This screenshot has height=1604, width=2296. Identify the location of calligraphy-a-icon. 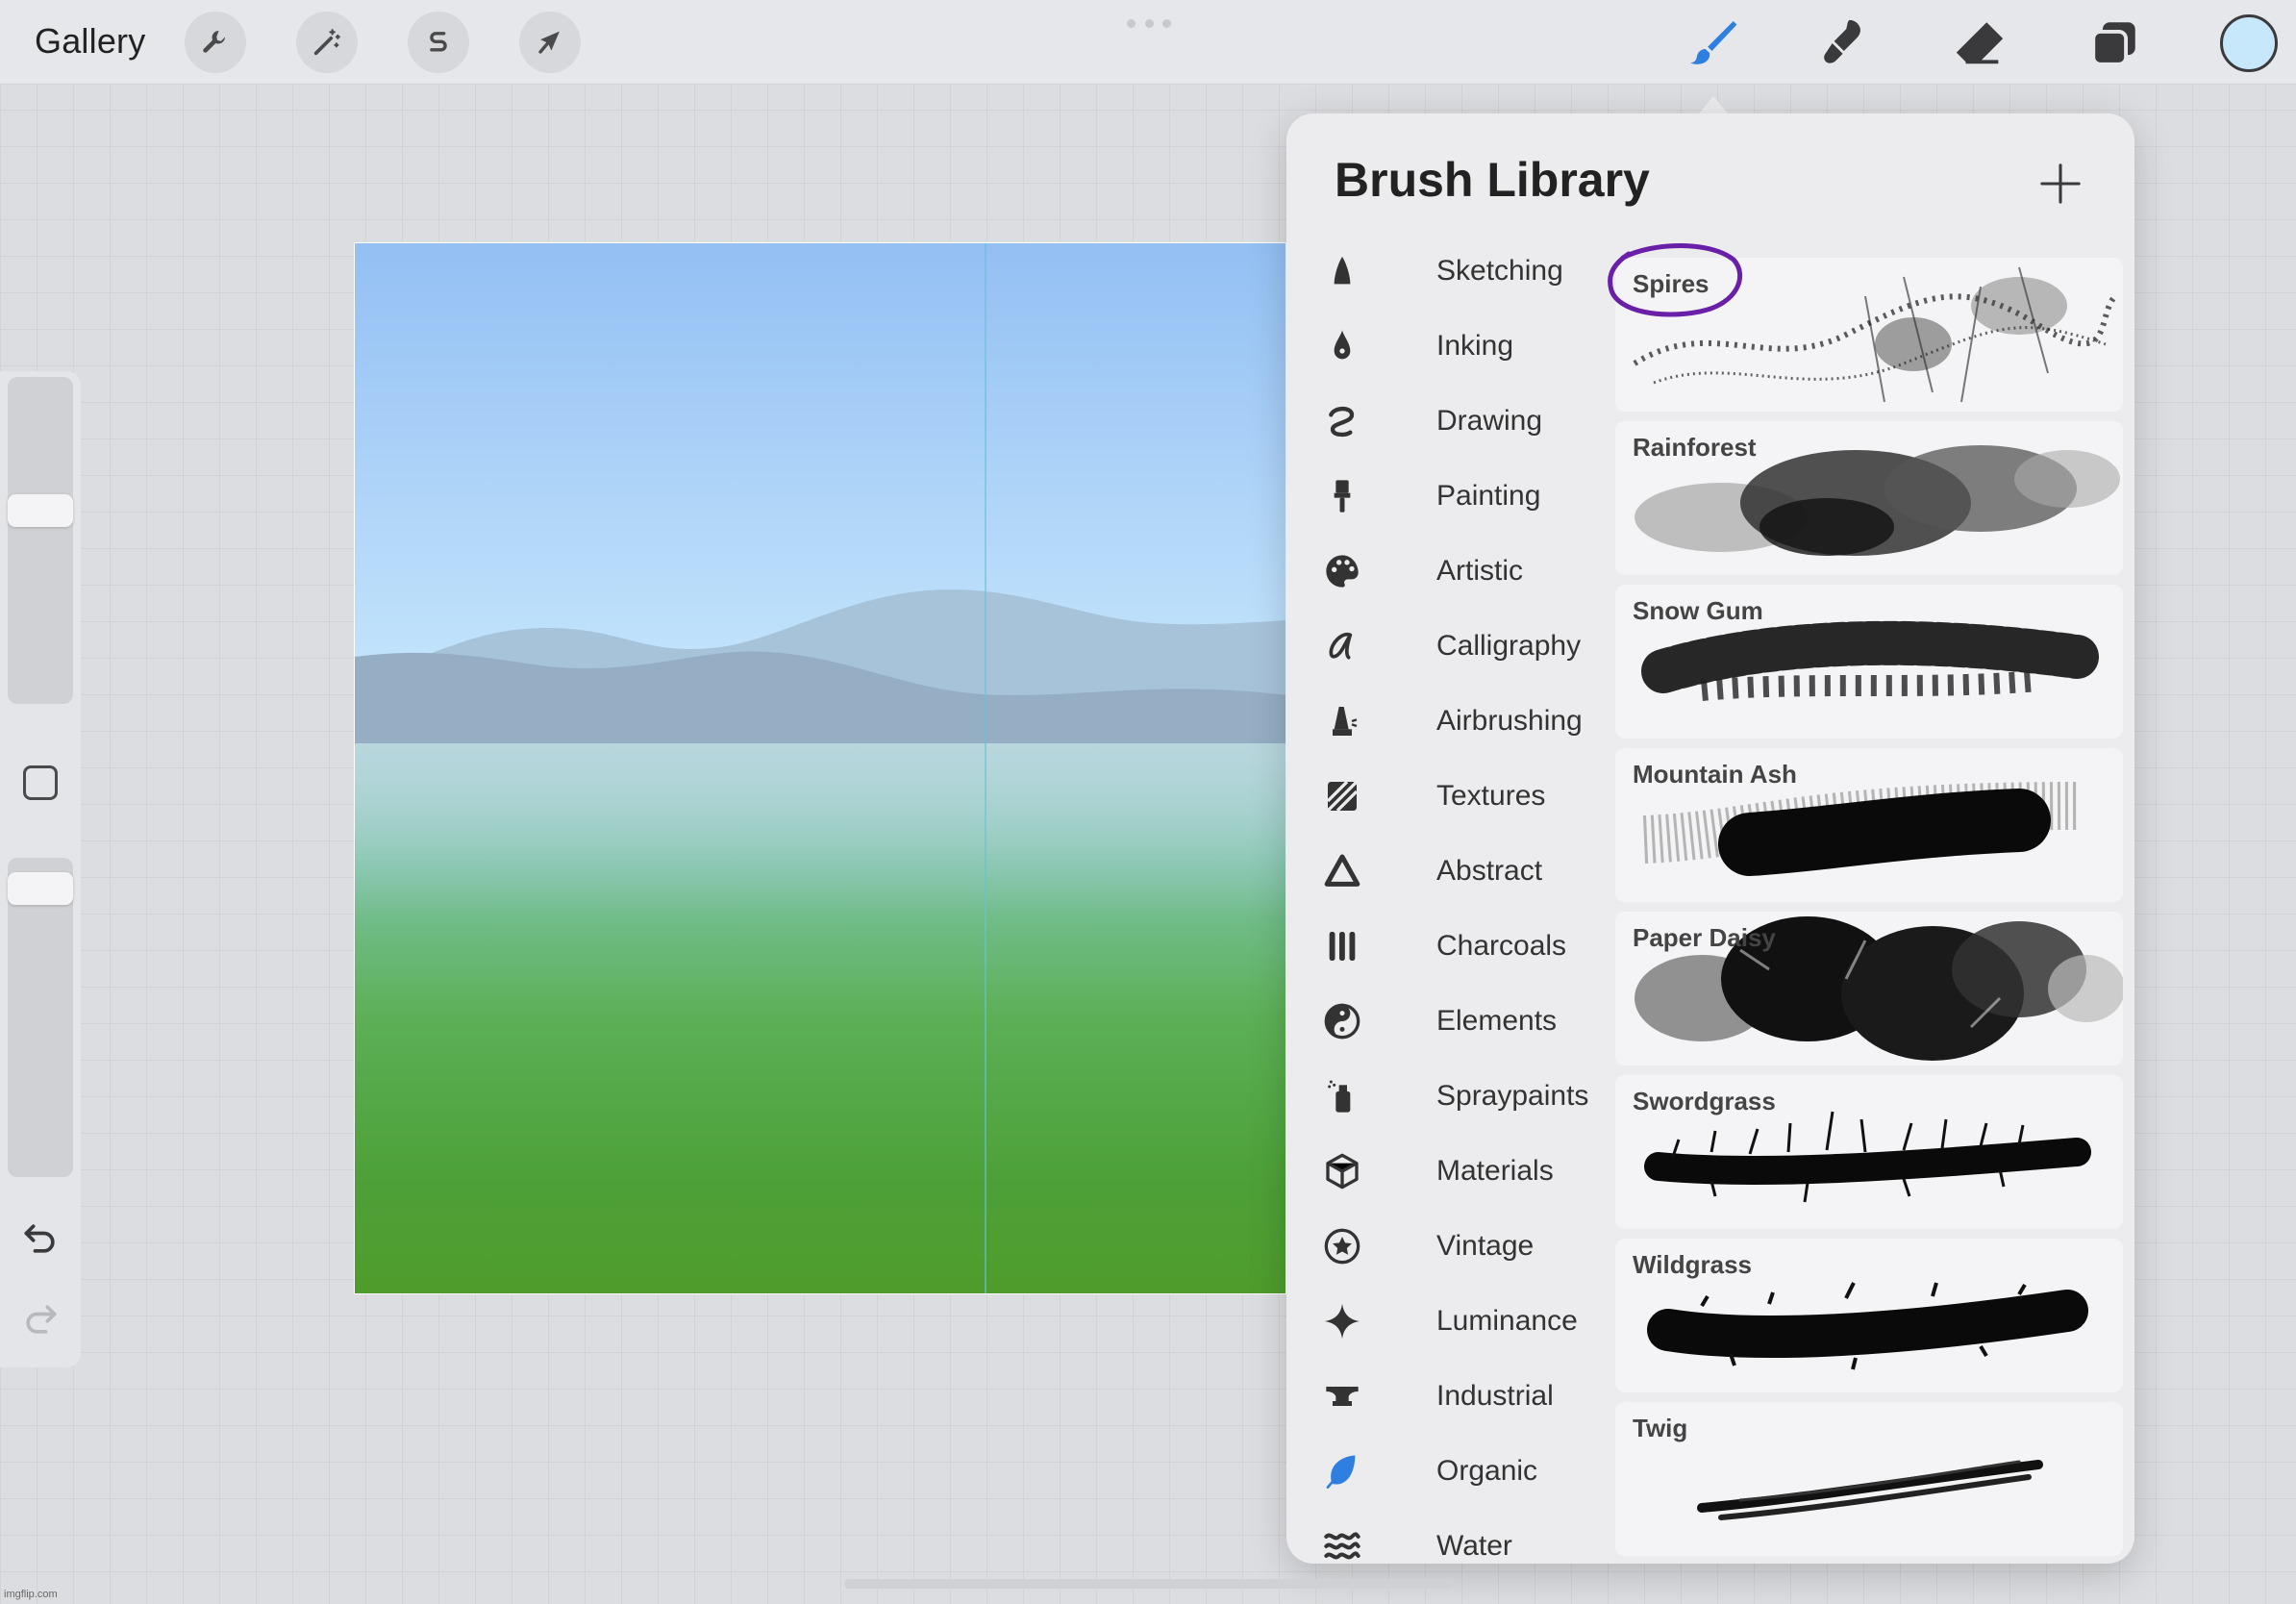
(1341, 646).